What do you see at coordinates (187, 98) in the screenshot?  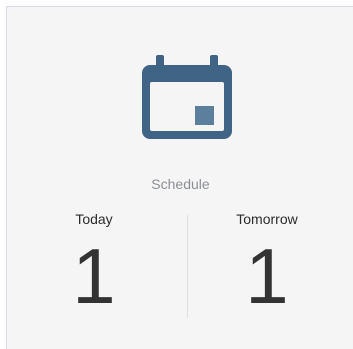 I see `calendar-icon` at bounding box center [187, 98].